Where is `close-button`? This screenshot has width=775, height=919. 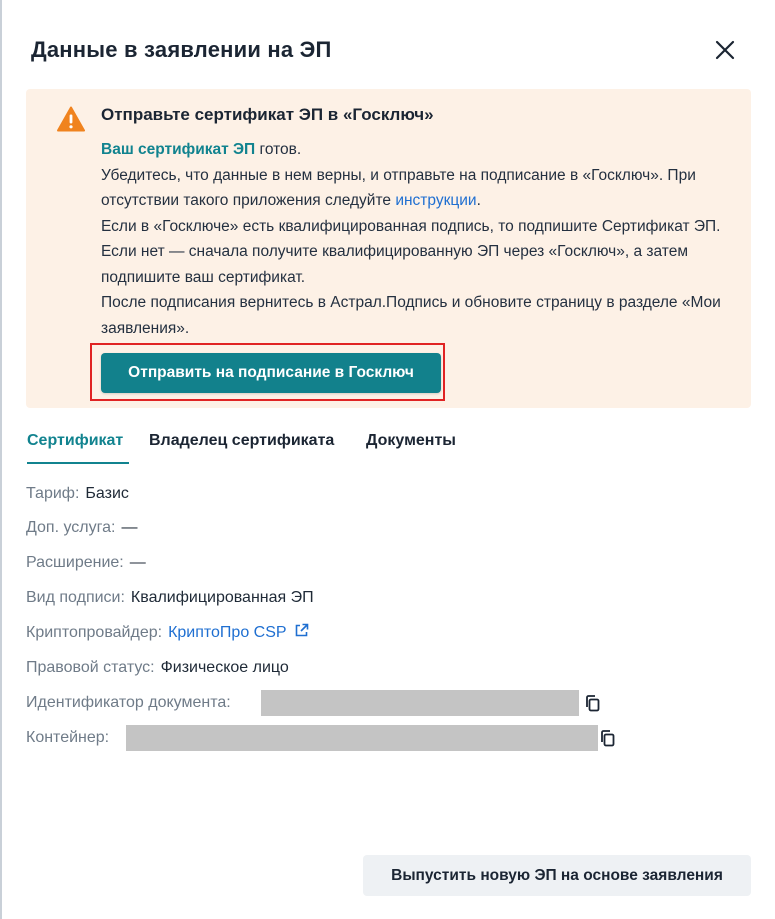 close-button is located at coordinates (725, 50).